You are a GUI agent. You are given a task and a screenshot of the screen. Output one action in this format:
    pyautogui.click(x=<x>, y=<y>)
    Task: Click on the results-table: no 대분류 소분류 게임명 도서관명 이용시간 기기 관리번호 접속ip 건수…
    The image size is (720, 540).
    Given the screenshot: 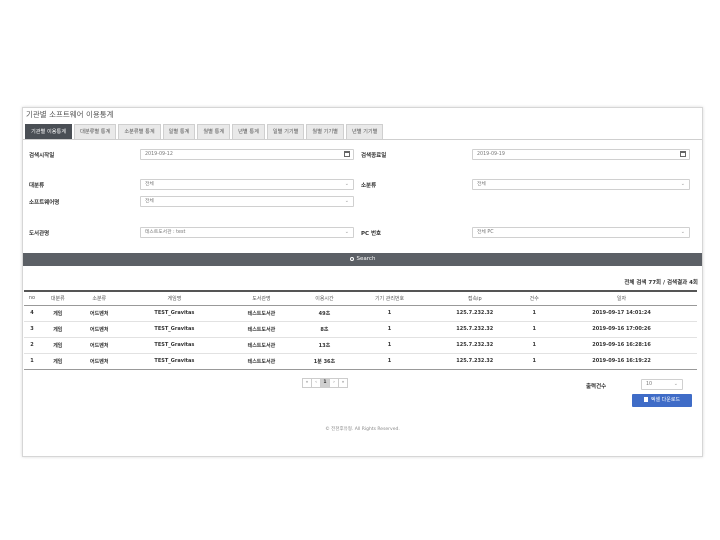 What is the action you would take?
    pyautogui.click(x=360, y=330)
    